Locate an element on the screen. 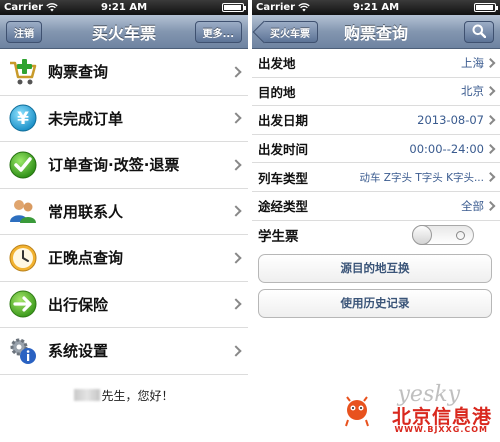 Image resolution: width=500 pixels, height=442 pixels. search-button is located at coordinates (479, 32).